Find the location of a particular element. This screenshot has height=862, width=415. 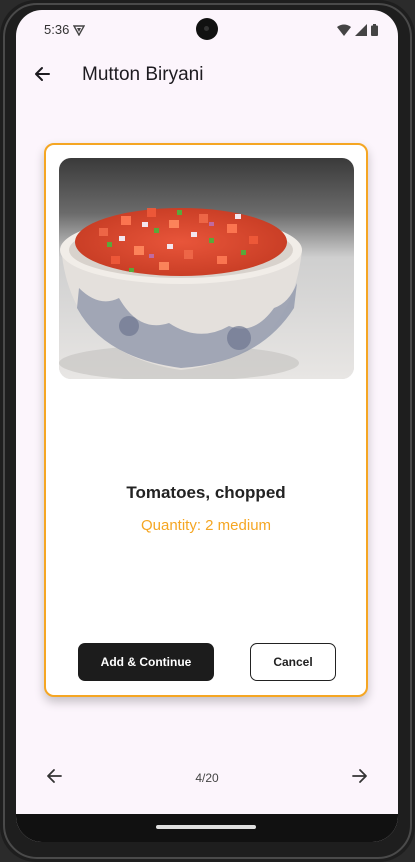

add-continue-button: Add & Continue is located at coordinates (146, 662).